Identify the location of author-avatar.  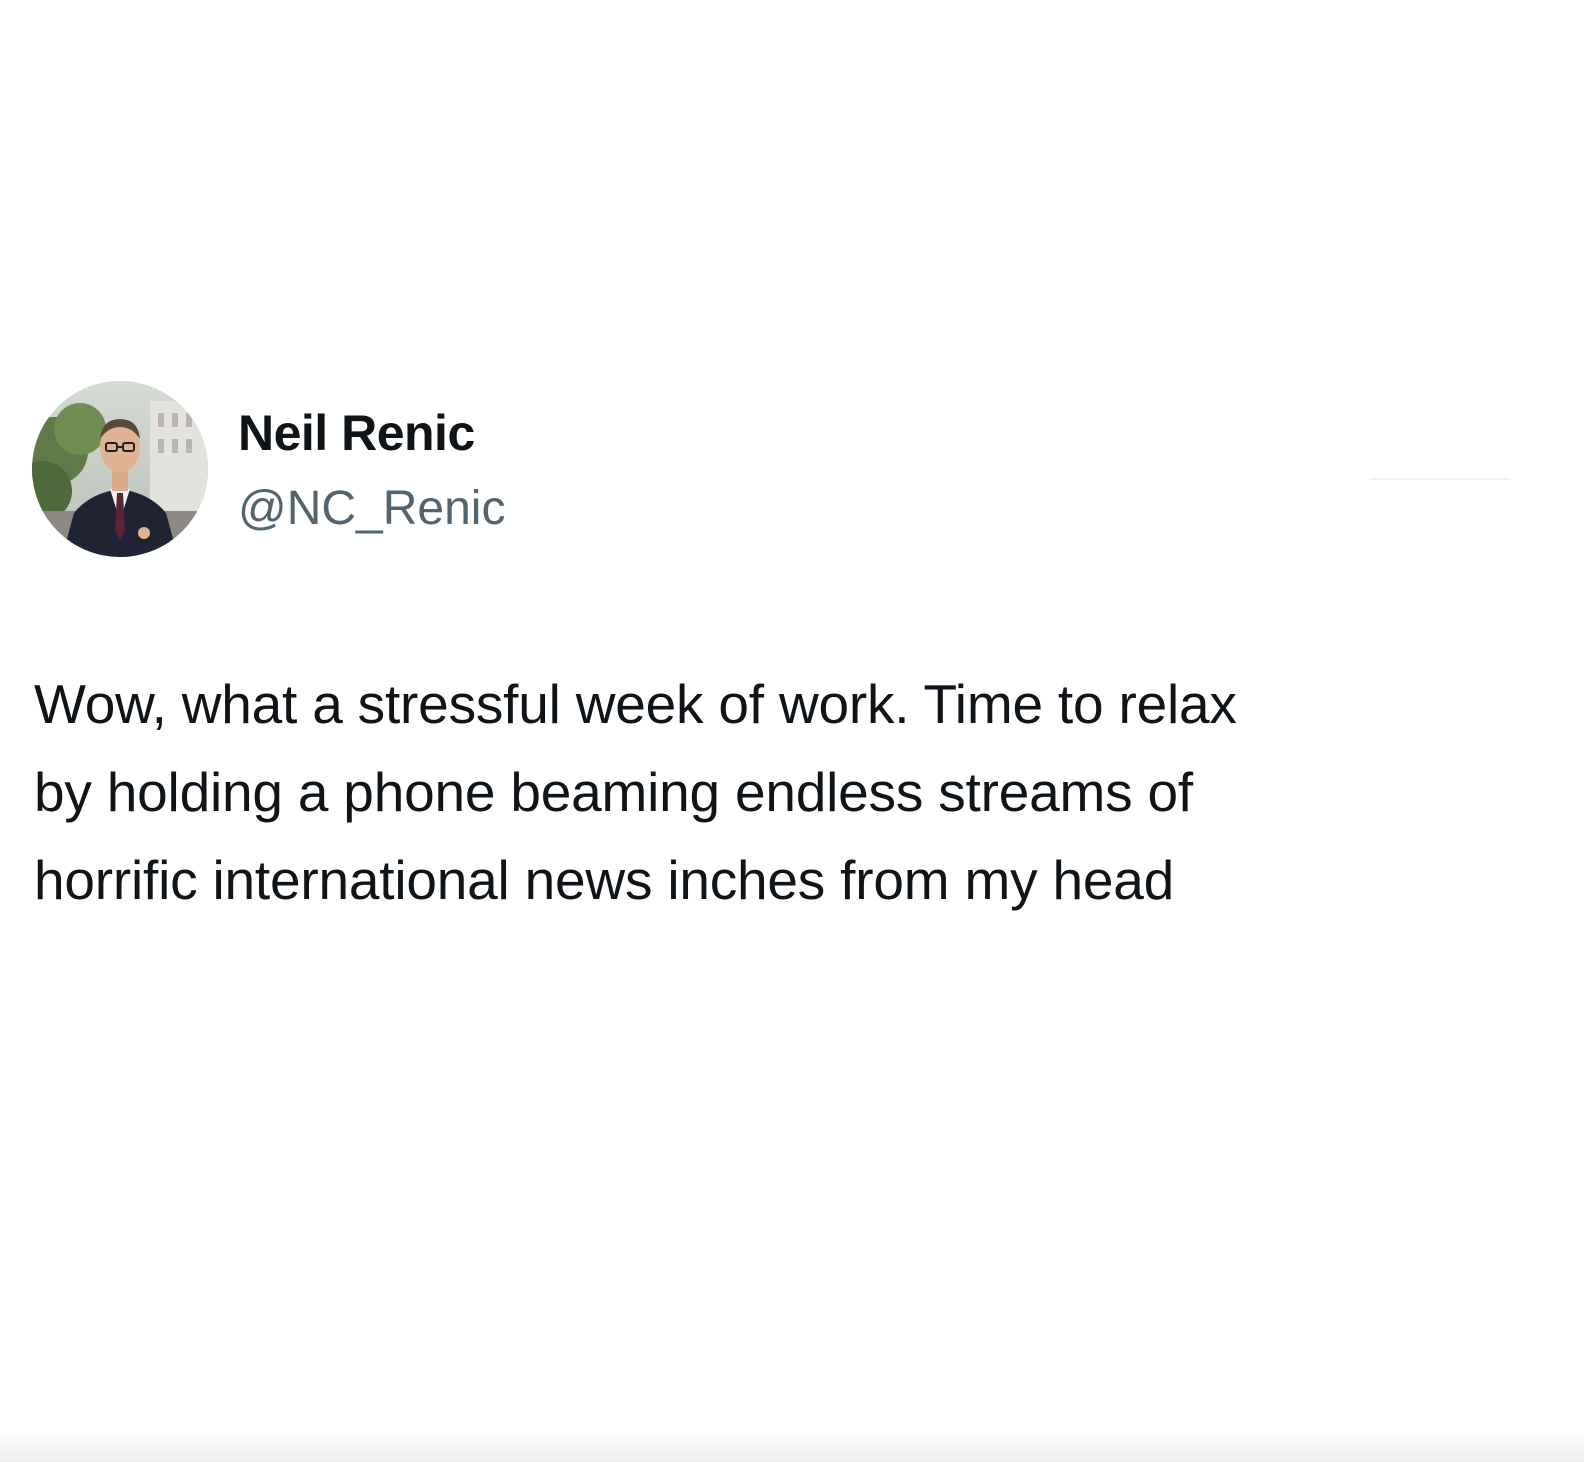
(120, 469).